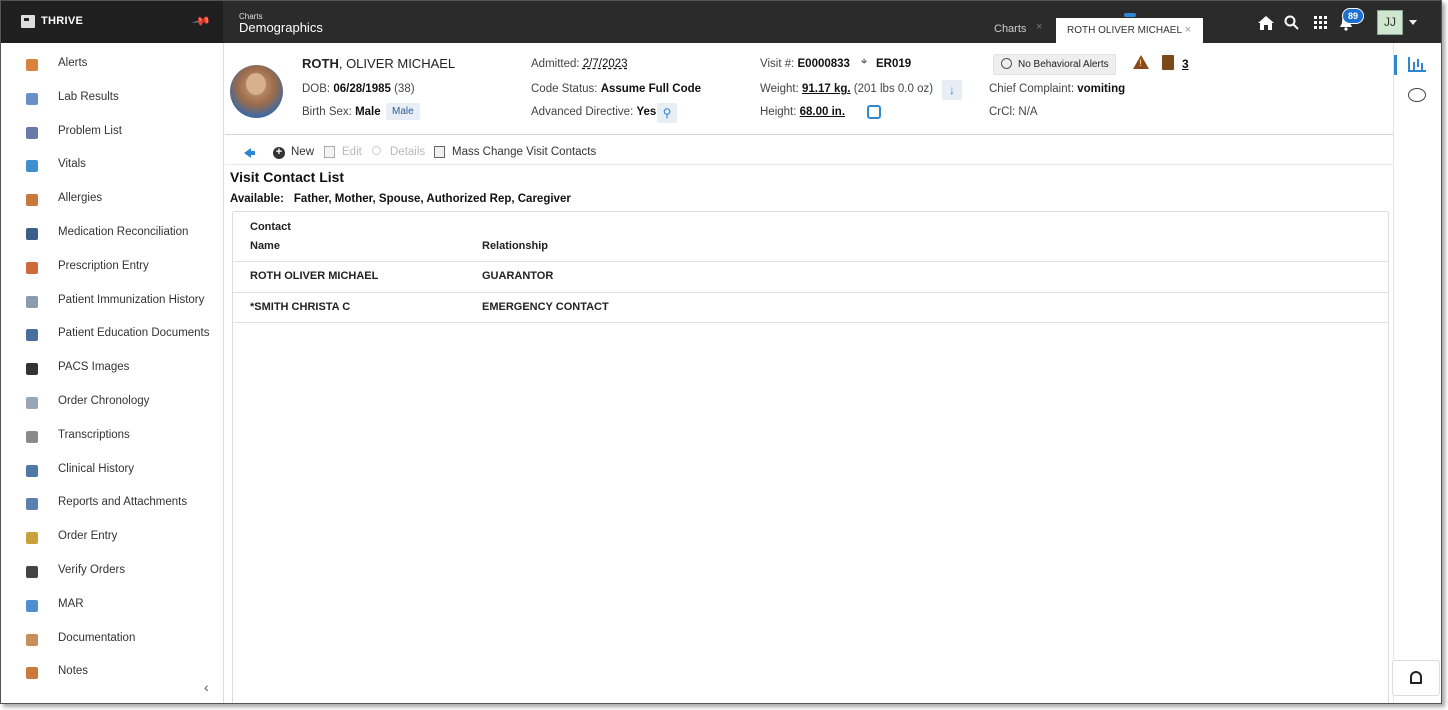  Describe the element at coordinates (112, 305) in the screenshot. I see `sidebar-item: Patient Immunization History` at that location.